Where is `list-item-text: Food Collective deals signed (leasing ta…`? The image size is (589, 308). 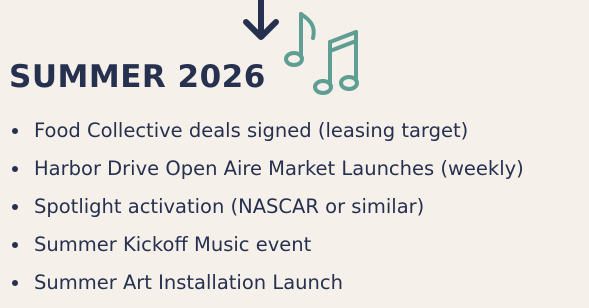 list-item-text: Food Collective deals signed (leasing ta… is located at coordinates (251, 130).